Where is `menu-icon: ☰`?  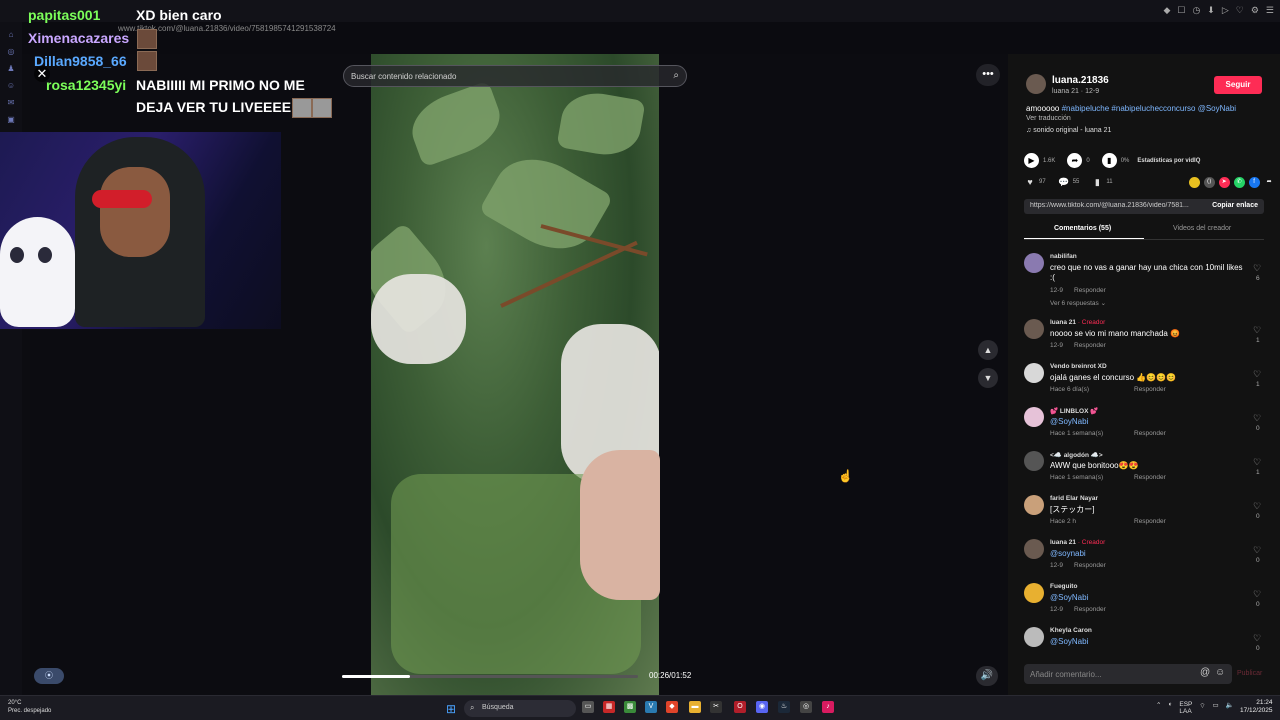
menu-icon: ☰ is located at coordinates (1270, 10).